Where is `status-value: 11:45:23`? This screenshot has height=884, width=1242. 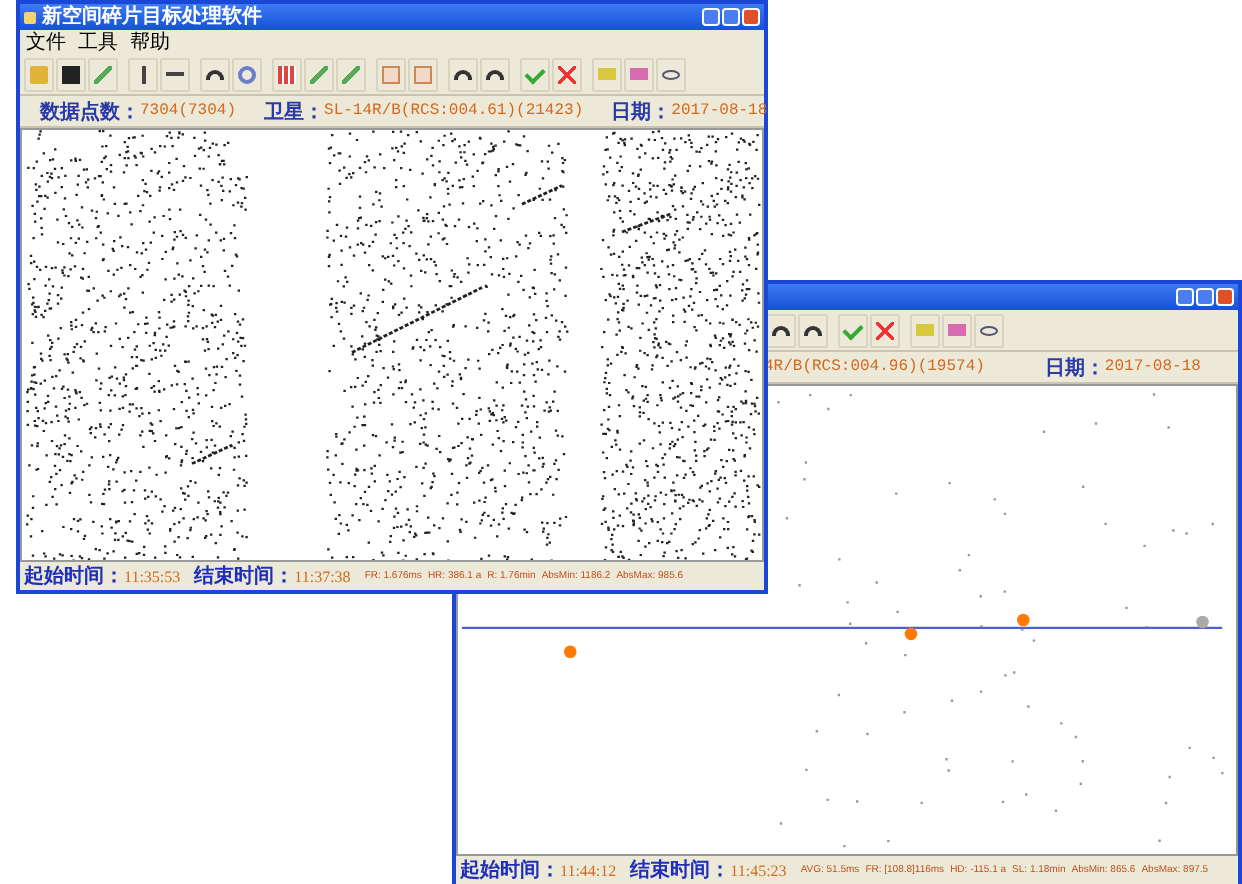 status-value: 11:45:23 is located at coordinates (758, 870).